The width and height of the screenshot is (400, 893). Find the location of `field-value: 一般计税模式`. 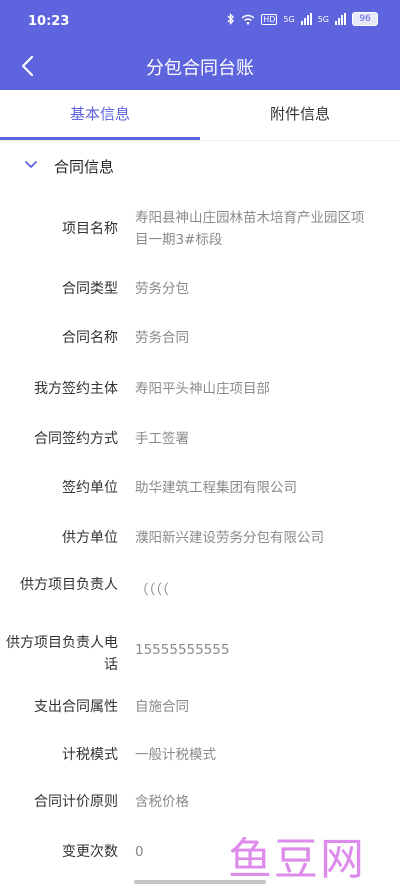

field-value: 一般计税模式 is located at coordinates (175, 755).